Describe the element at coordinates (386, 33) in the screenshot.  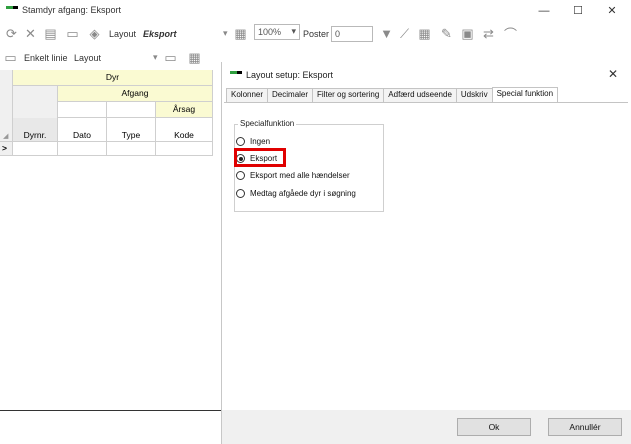
I see `filter-icon: ▼` at that location.